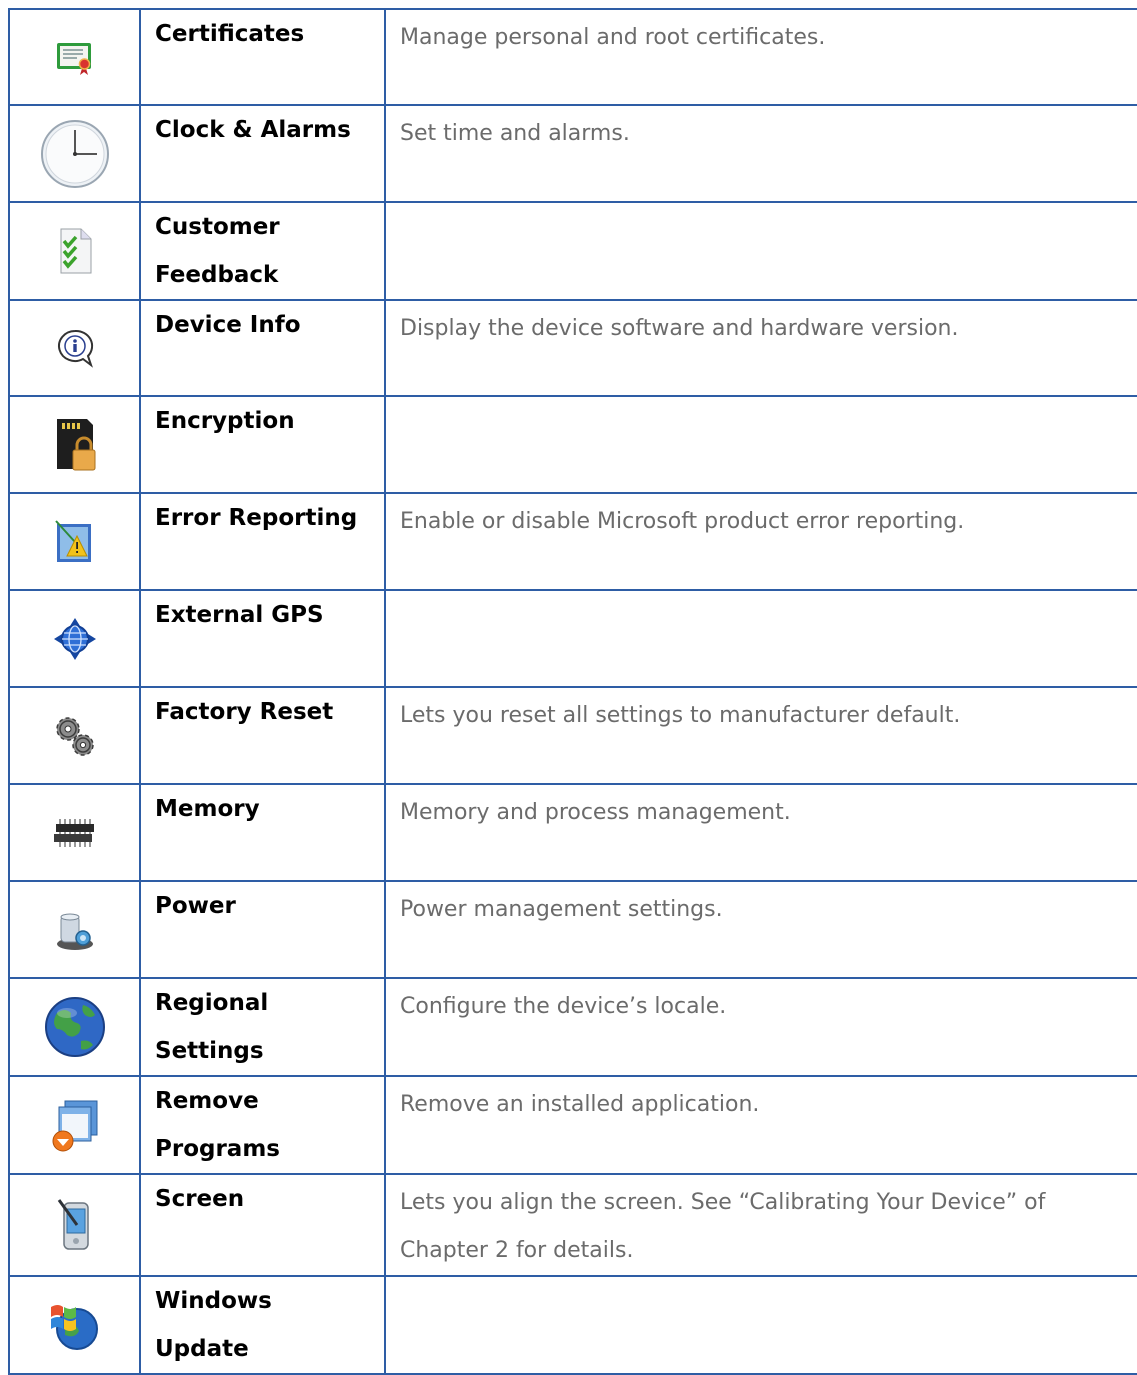 This screenshot has height=1375, width=1137. What do you see at coordinates (74, 1327) in the screenshot?
I see `windows-update-icon` at bounding box center [74, 1327].